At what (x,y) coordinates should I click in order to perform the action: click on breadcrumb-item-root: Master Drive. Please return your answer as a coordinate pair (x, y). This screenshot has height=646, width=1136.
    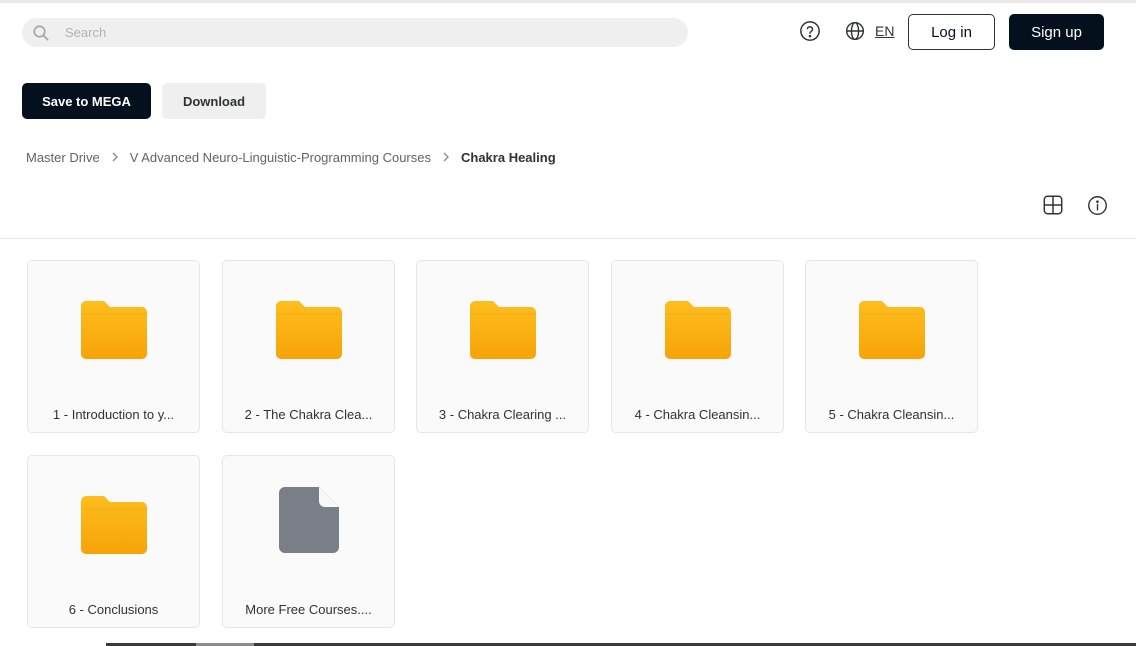
    Looking at the image, I should click on (63, 157).